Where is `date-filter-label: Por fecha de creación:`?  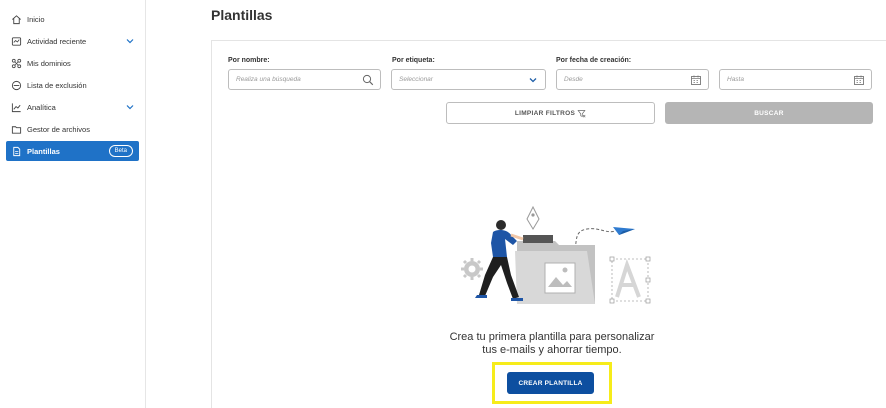
date-filter-label: Por fecha de creación: is located at coordinates (594, 60).